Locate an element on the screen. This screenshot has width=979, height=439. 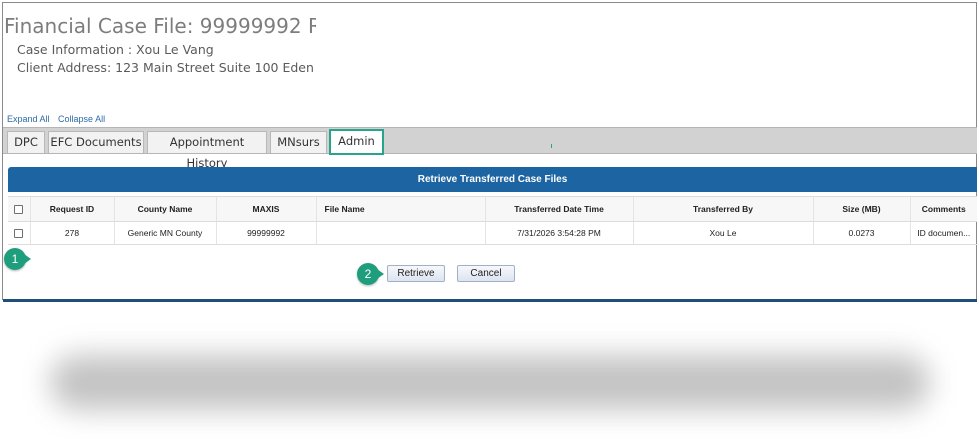
tab-efc-documents: EFC Documents is located at coordinates (96, 142).